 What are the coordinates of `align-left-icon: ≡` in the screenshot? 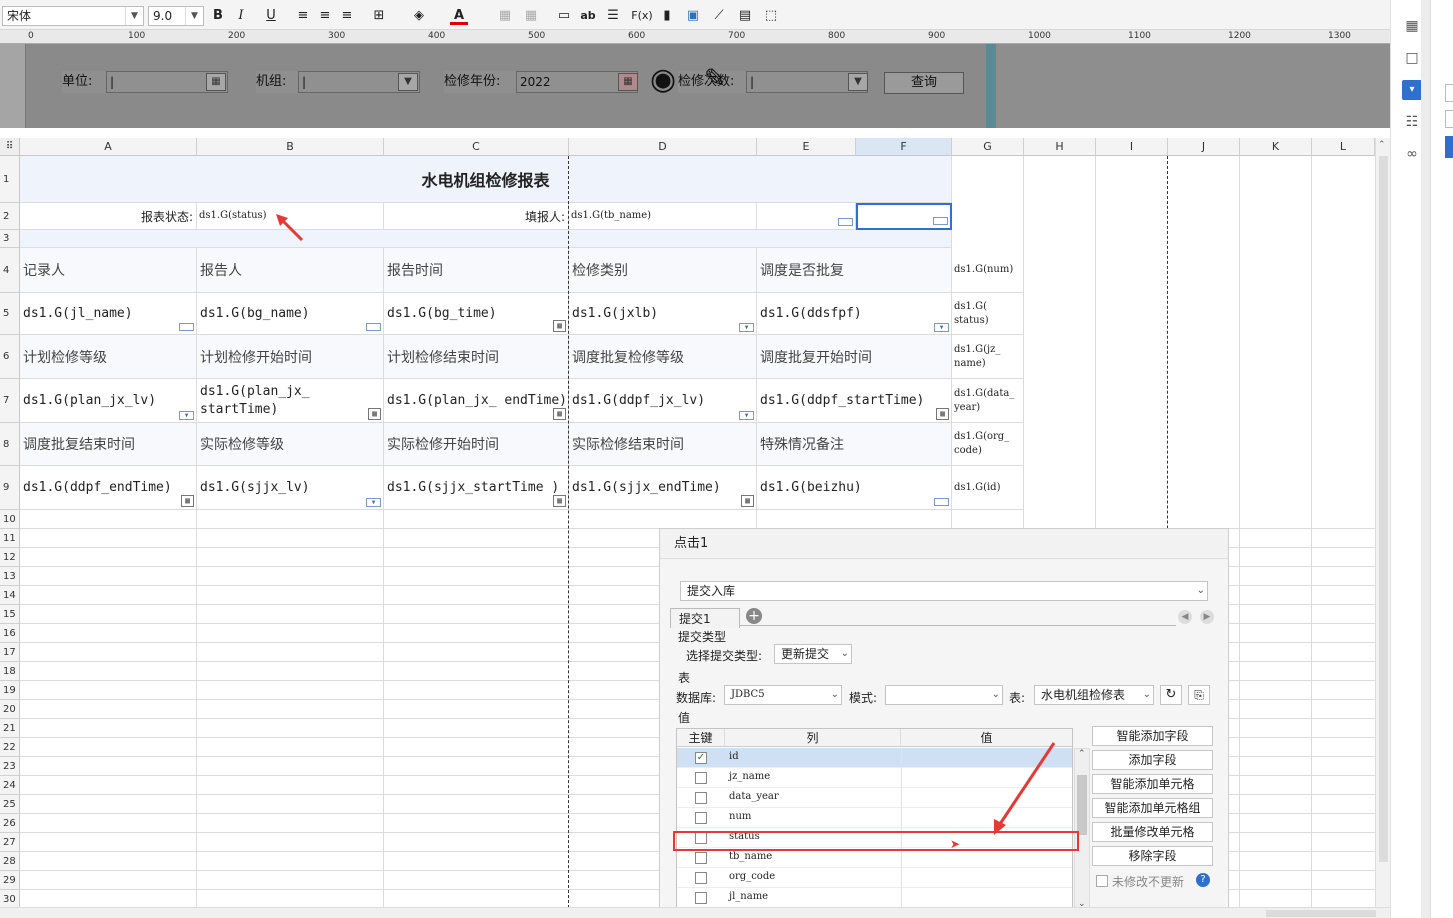 It's located at (303, 16).